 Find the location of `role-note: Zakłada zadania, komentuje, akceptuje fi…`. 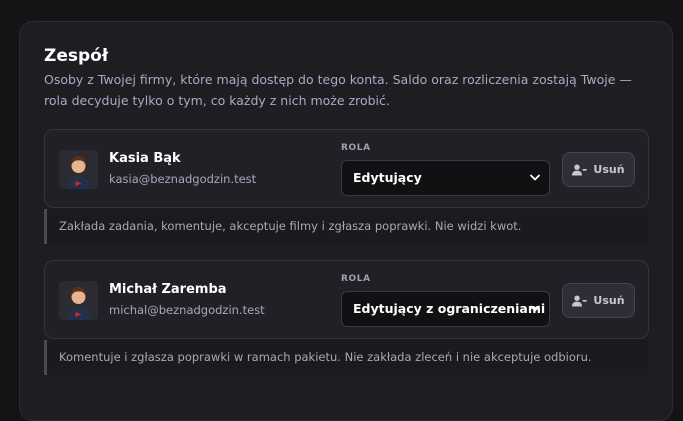

role-note: Zakłada zadania, komentuje, akceptuje fi… is located at coordinates (346, 226).